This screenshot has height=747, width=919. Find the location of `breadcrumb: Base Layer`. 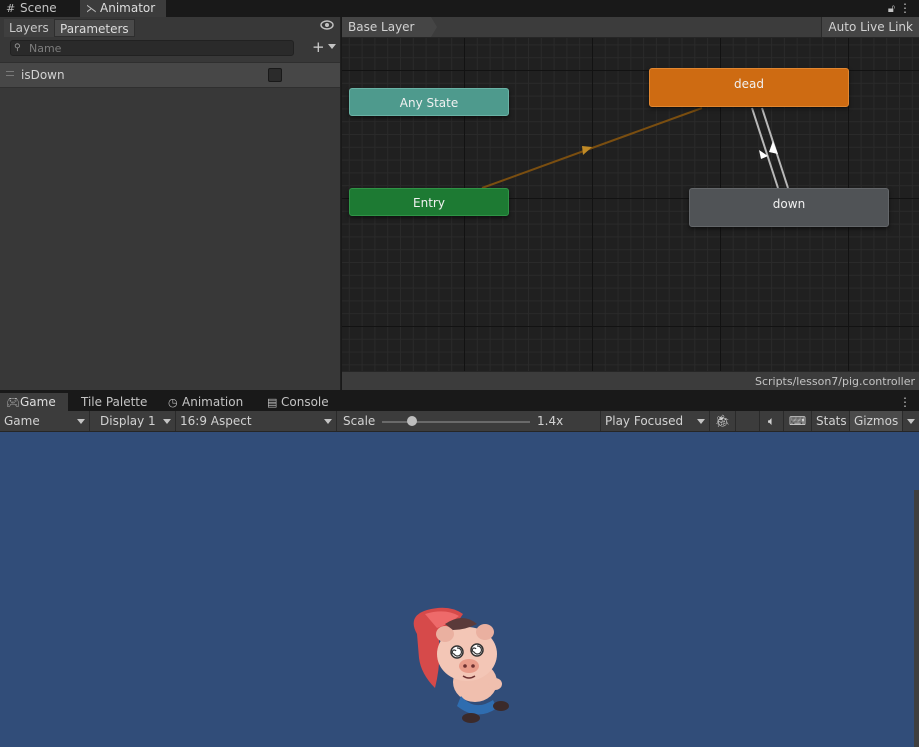

breadcrumb: Base Layer is located at coordinates (389, 27).